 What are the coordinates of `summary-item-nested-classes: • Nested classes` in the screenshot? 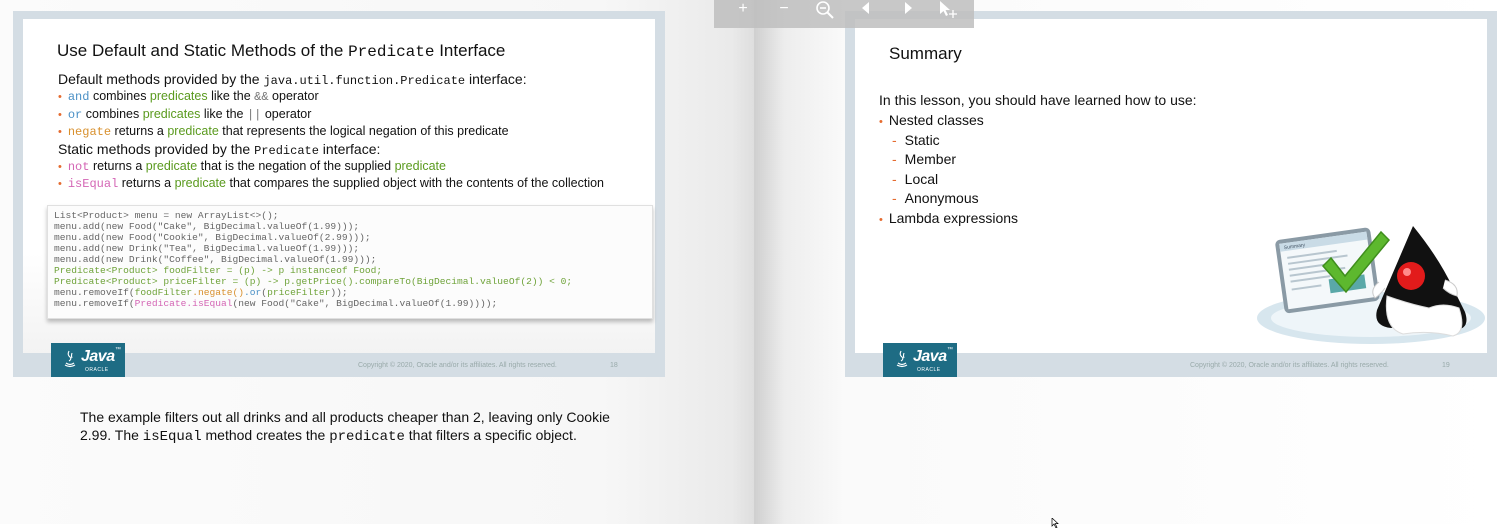 It's located at (931, 120).